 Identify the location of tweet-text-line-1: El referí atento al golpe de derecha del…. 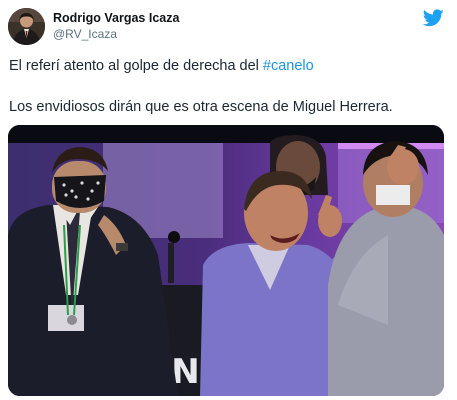
(161, 66).